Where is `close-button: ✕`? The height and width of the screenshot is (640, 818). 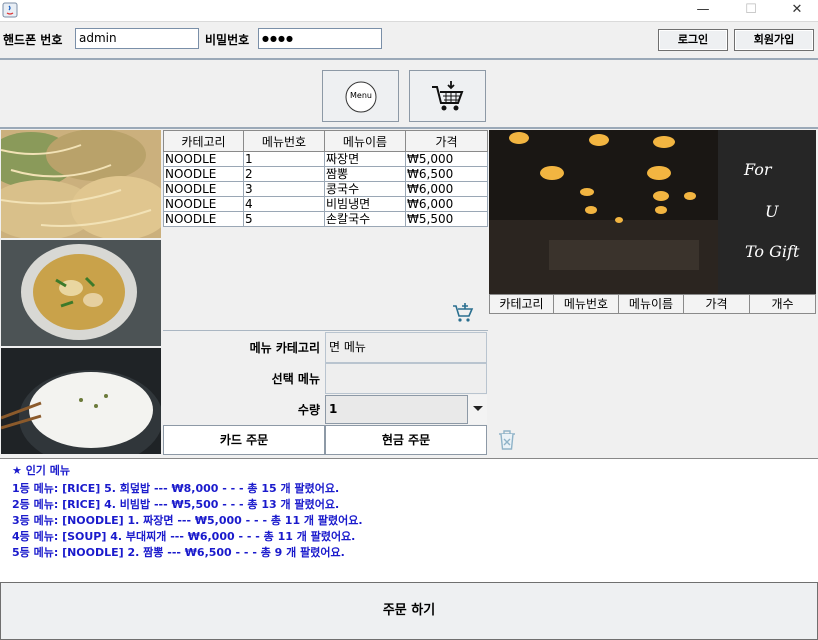 close-button: ✕ is located at coordinates (796, 11).